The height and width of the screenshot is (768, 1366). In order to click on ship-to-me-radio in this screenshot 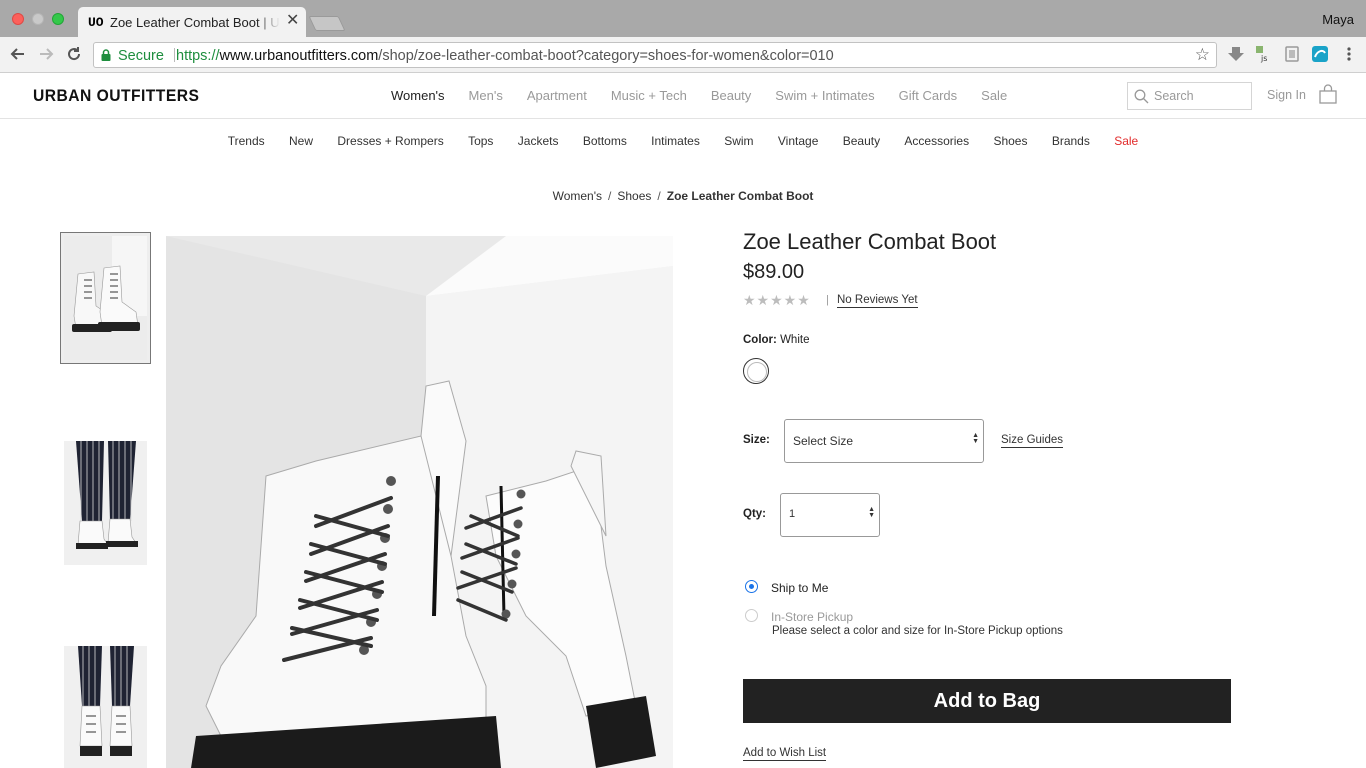, I will do `click(751, 586)`.